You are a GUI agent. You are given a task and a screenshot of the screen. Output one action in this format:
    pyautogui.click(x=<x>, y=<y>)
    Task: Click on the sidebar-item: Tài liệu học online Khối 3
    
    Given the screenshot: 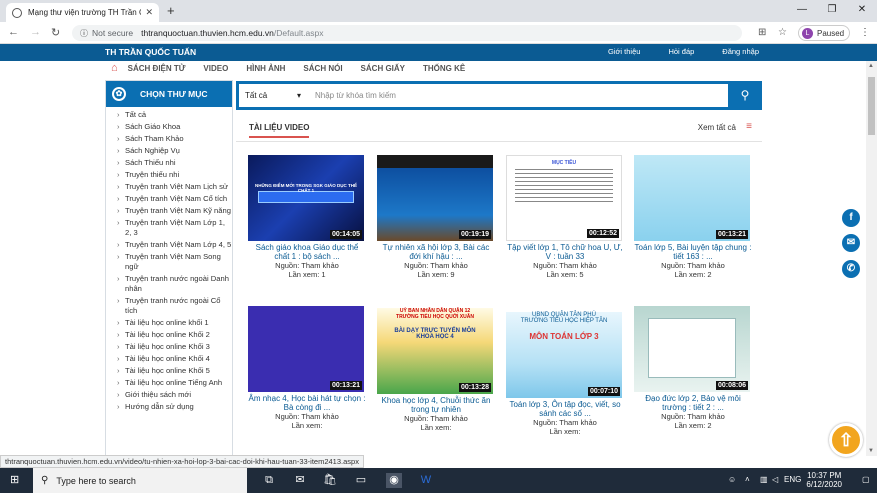 What is the action you would take?
    pyautogui.click(x=174, y=347)
    